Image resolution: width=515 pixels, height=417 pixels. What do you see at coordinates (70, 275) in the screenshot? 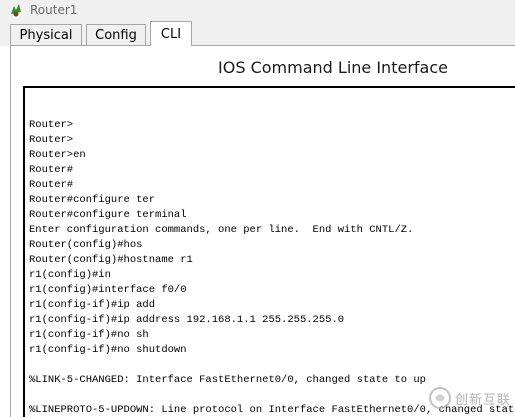
I see `terminal-line: r1(config)#in` at bounding box center [70, 275].